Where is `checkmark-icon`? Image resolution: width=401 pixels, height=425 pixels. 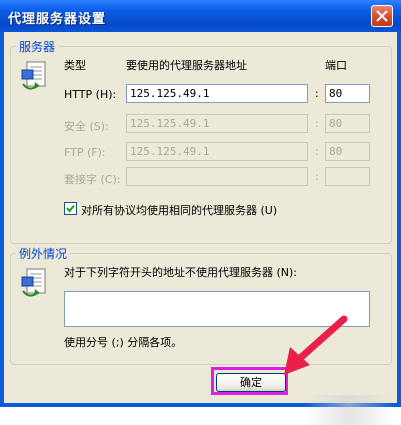
checkmark-icon is located at coordinates (70, 208).